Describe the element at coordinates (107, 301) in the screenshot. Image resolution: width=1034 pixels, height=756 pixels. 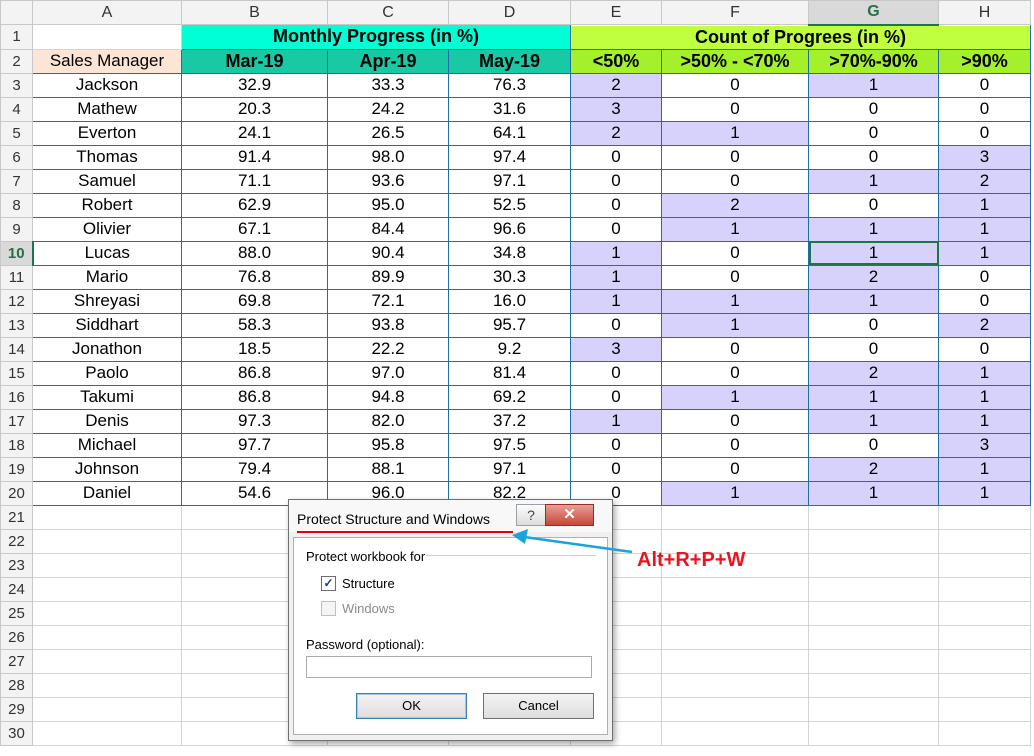
I see `manager-name-cell: Shreyasi` at that location.